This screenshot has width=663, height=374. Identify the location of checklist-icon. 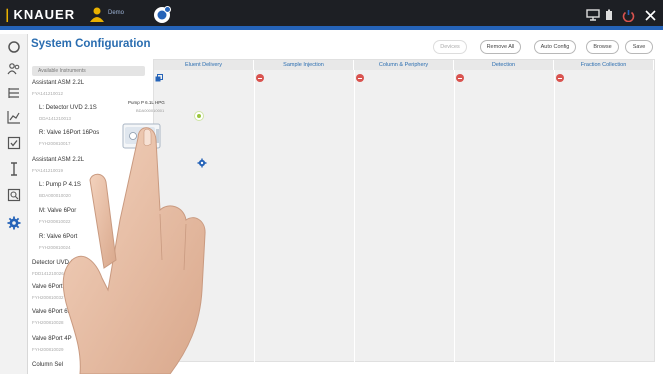
(14, 143).